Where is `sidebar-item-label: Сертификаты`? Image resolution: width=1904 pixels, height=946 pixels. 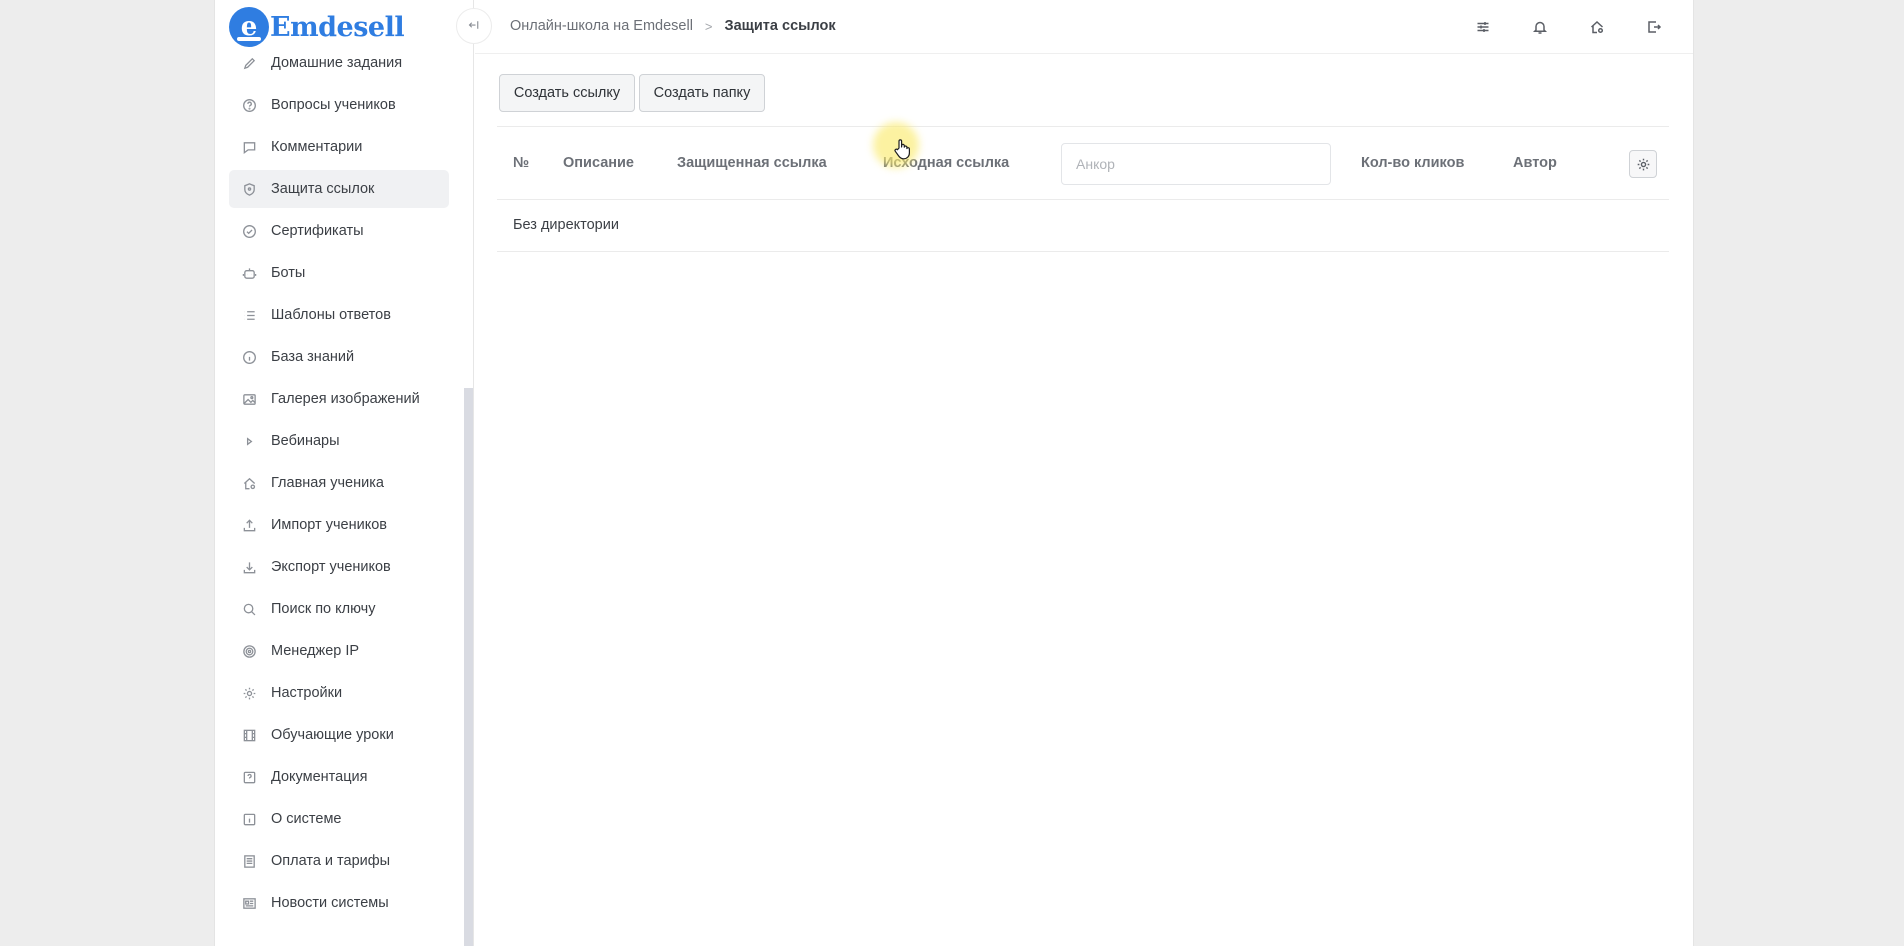 sidebar-item-label: Сертификаты is located at coordinates (317, 231).